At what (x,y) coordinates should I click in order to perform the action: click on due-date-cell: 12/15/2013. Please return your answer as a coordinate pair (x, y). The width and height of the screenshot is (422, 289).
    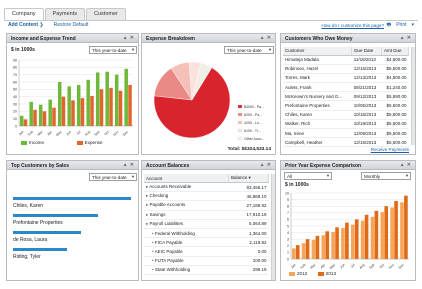
    Looking at the image, I should click on (366, 69).